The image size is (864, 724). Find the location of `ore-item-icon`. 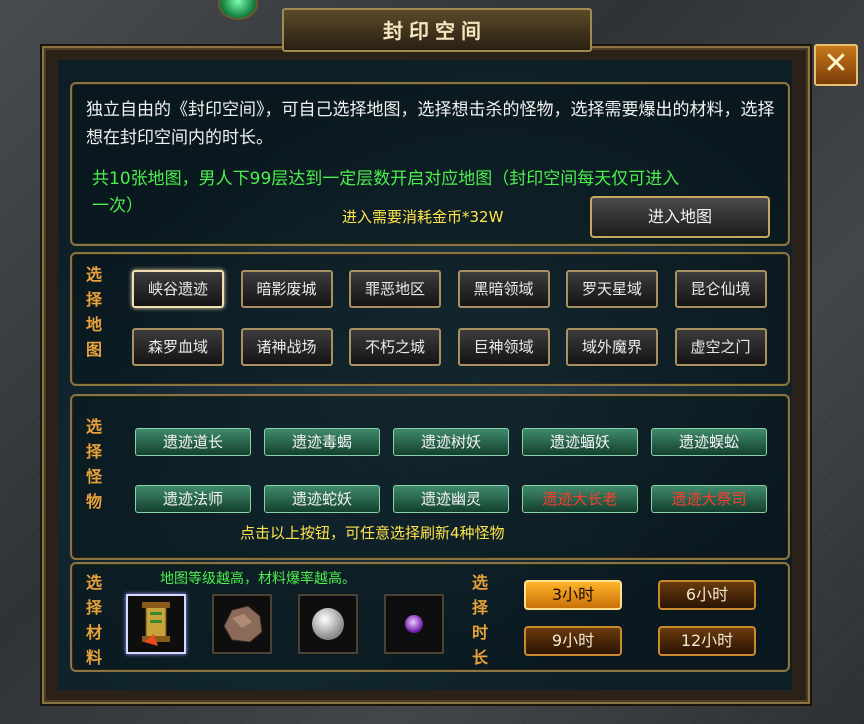

ore-item-icon is located at coordinates (243, 624).